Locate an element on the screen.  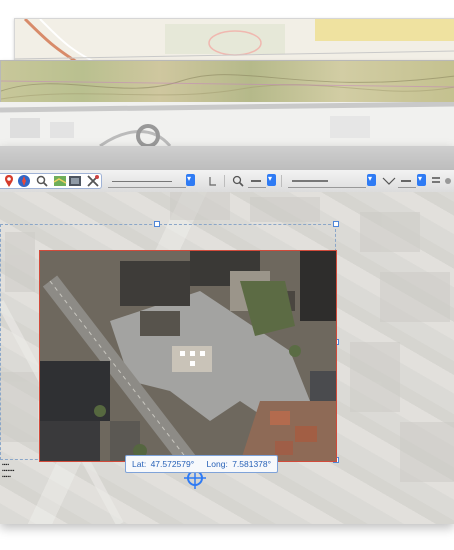
line-icon is located at coordinates (389, 181).